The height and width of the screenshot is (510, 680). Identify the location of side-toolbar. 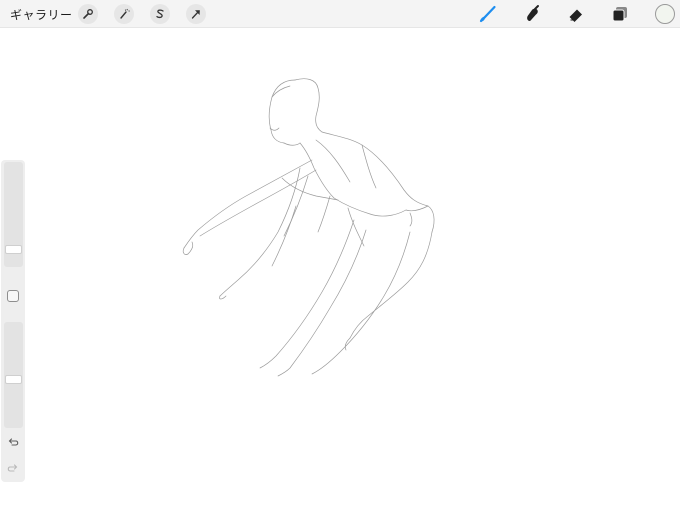
(13, 321).